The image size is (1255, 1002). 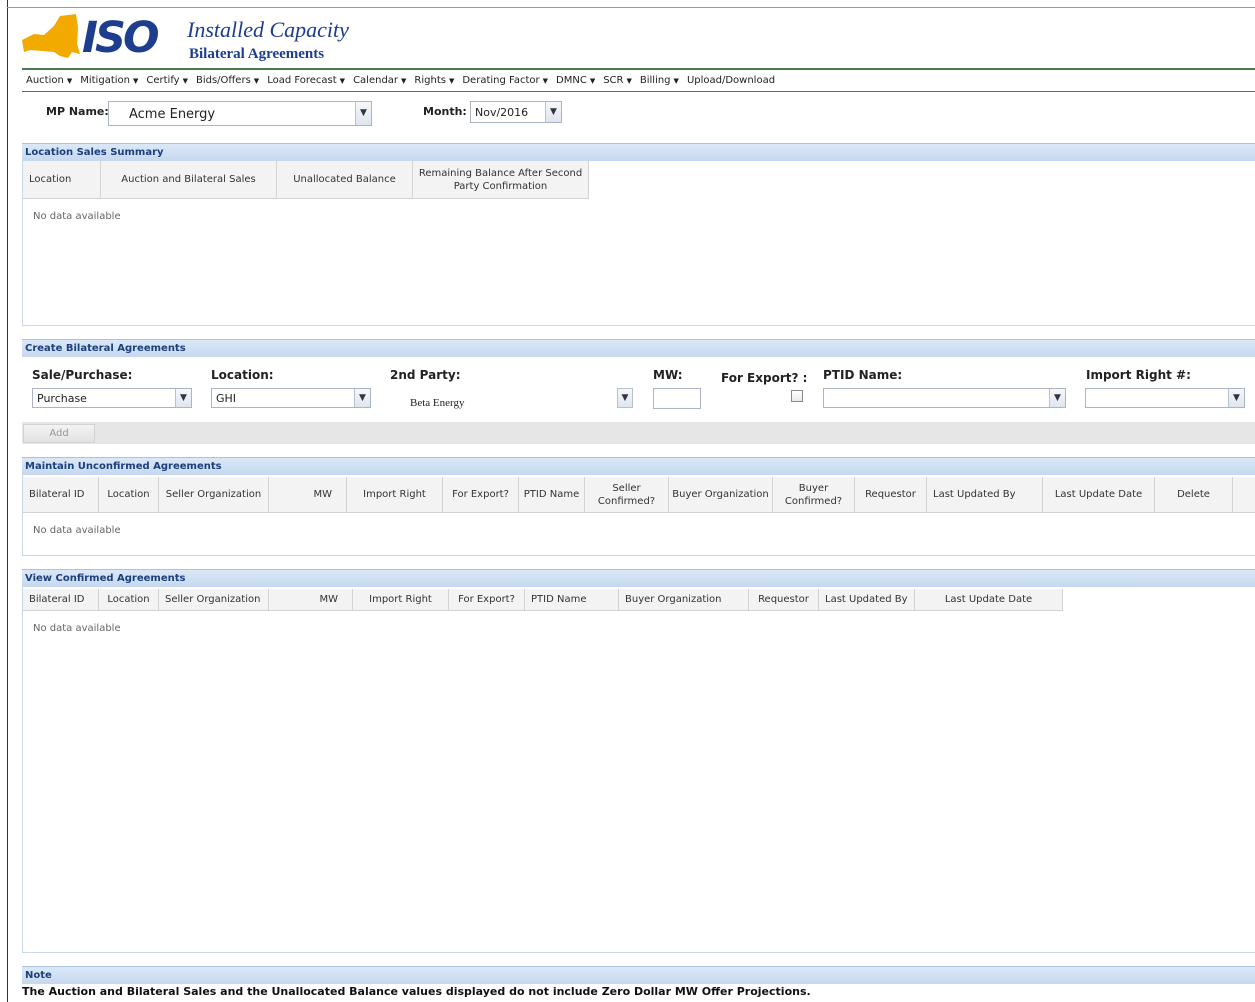 I want to click on app-title: Installed Capacity, so click(x=268, y=29).